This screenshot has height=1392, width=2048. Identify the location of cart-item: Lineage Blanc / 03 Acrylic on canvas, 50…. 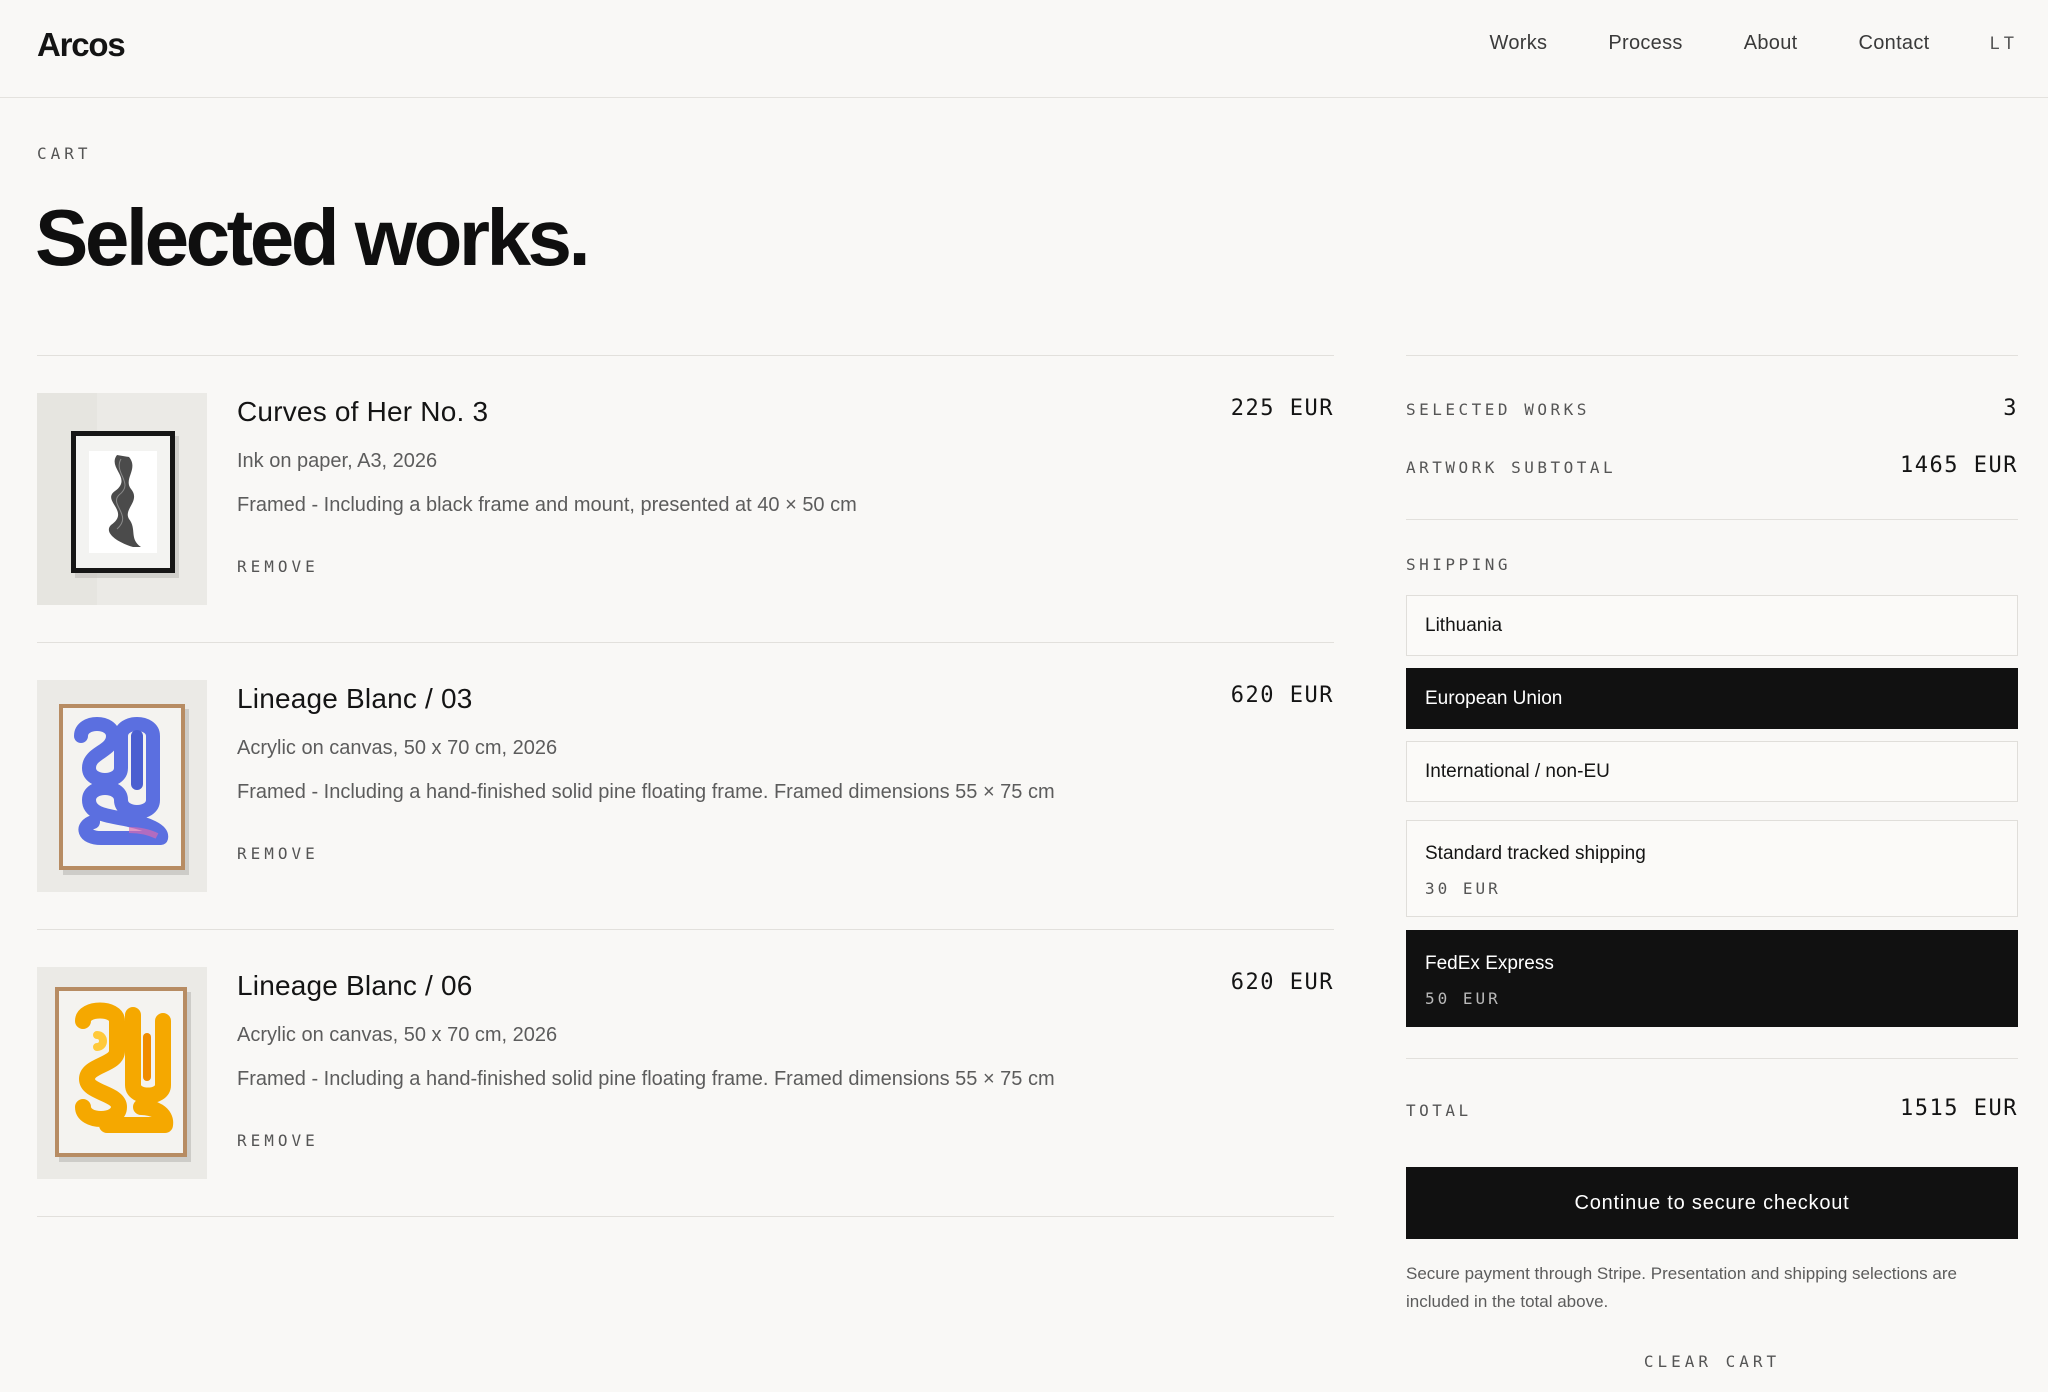
(685, 786).